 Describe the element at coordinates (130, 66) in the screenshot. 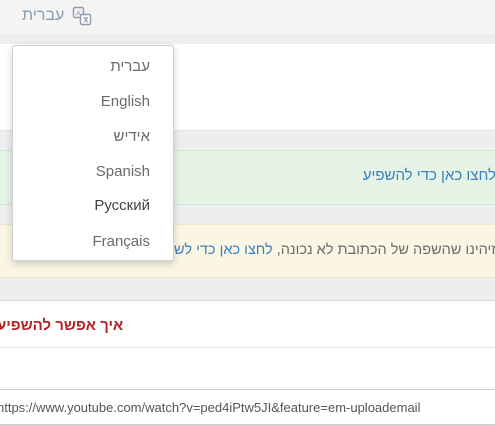

I see `language-option-hebrew: עברית` at that location.